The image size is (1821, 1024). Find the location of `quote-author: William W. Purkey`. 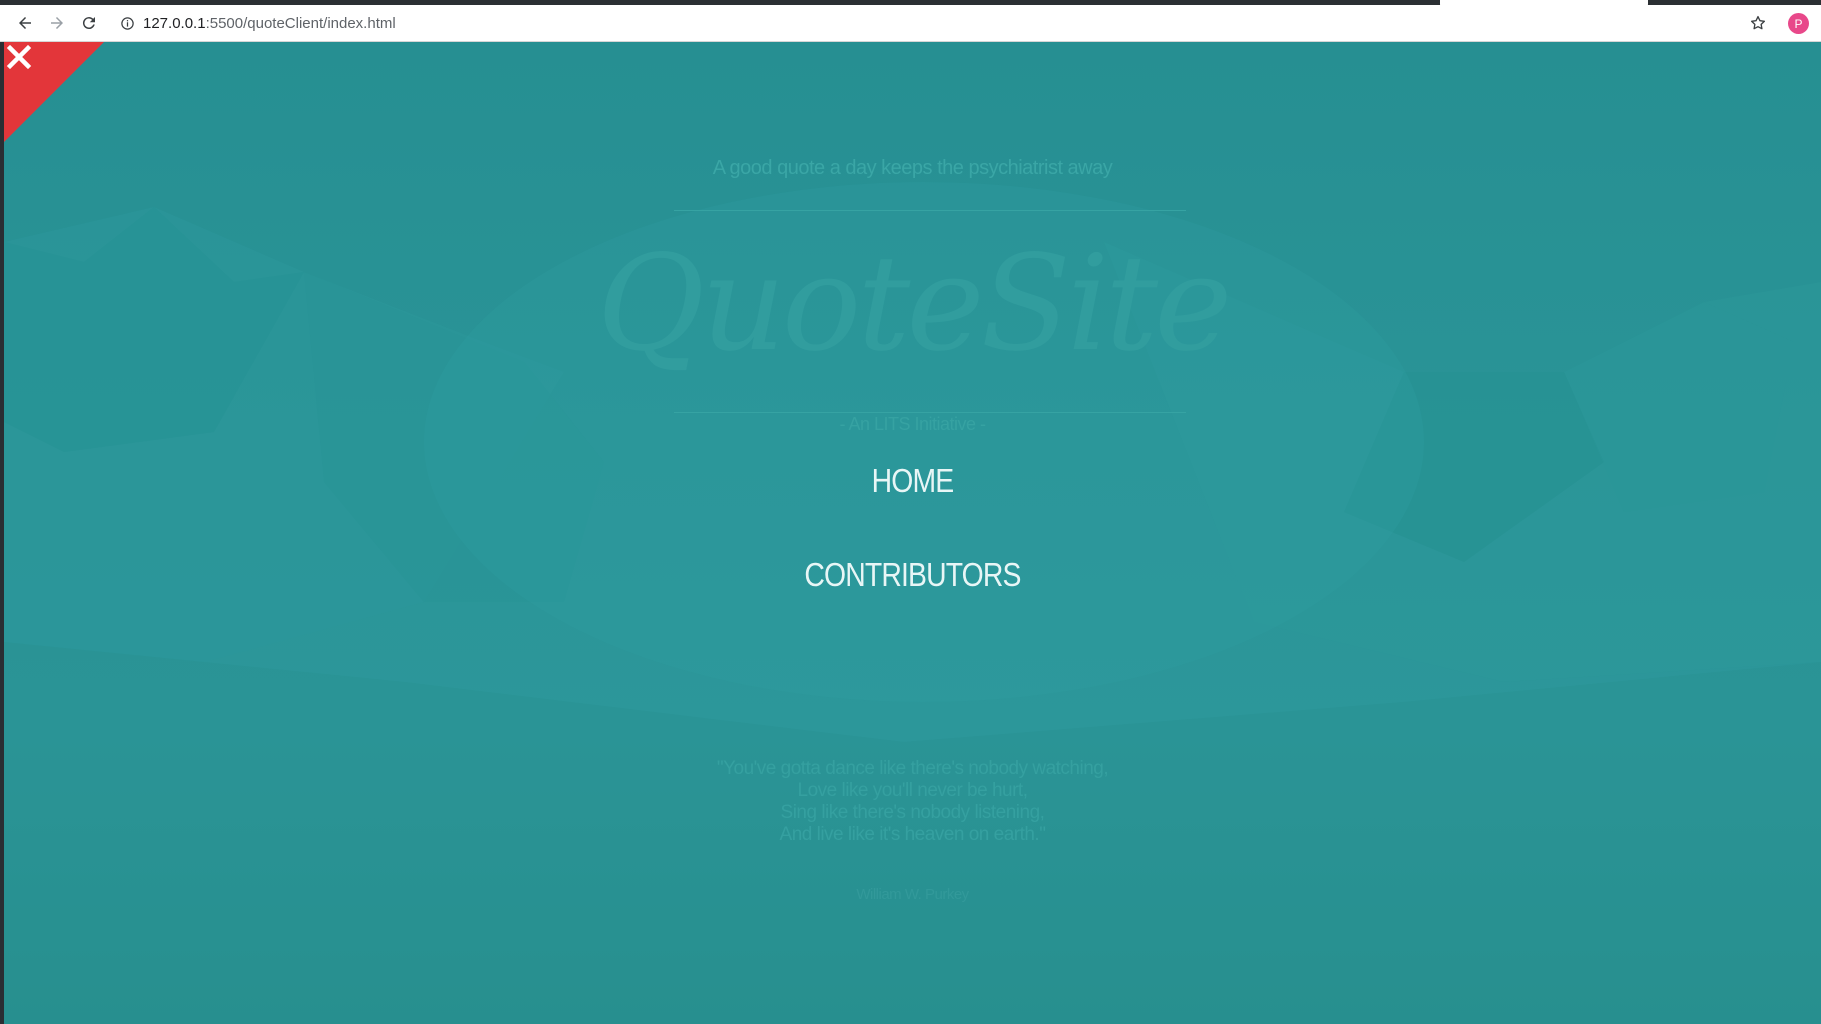

quote-author: William W. Purkey is located at coordinates (912, 894).